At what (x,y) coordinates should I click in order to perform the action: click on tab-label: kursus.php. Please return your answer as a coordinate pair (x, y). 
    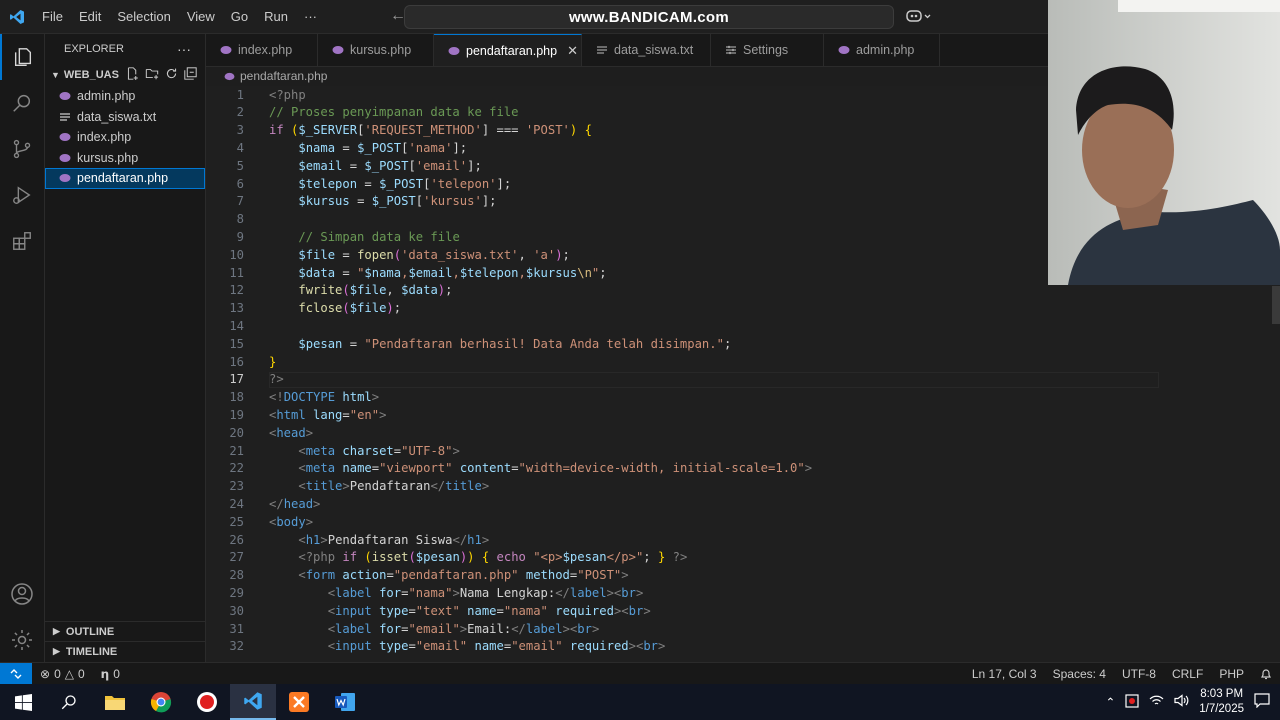
    Looking at the image, I should click on (381, 50).